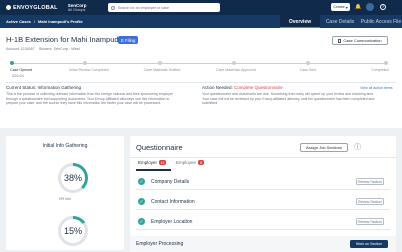 The image size is (402, 252). I want to click on case-progress-bar, so click(199, 63).